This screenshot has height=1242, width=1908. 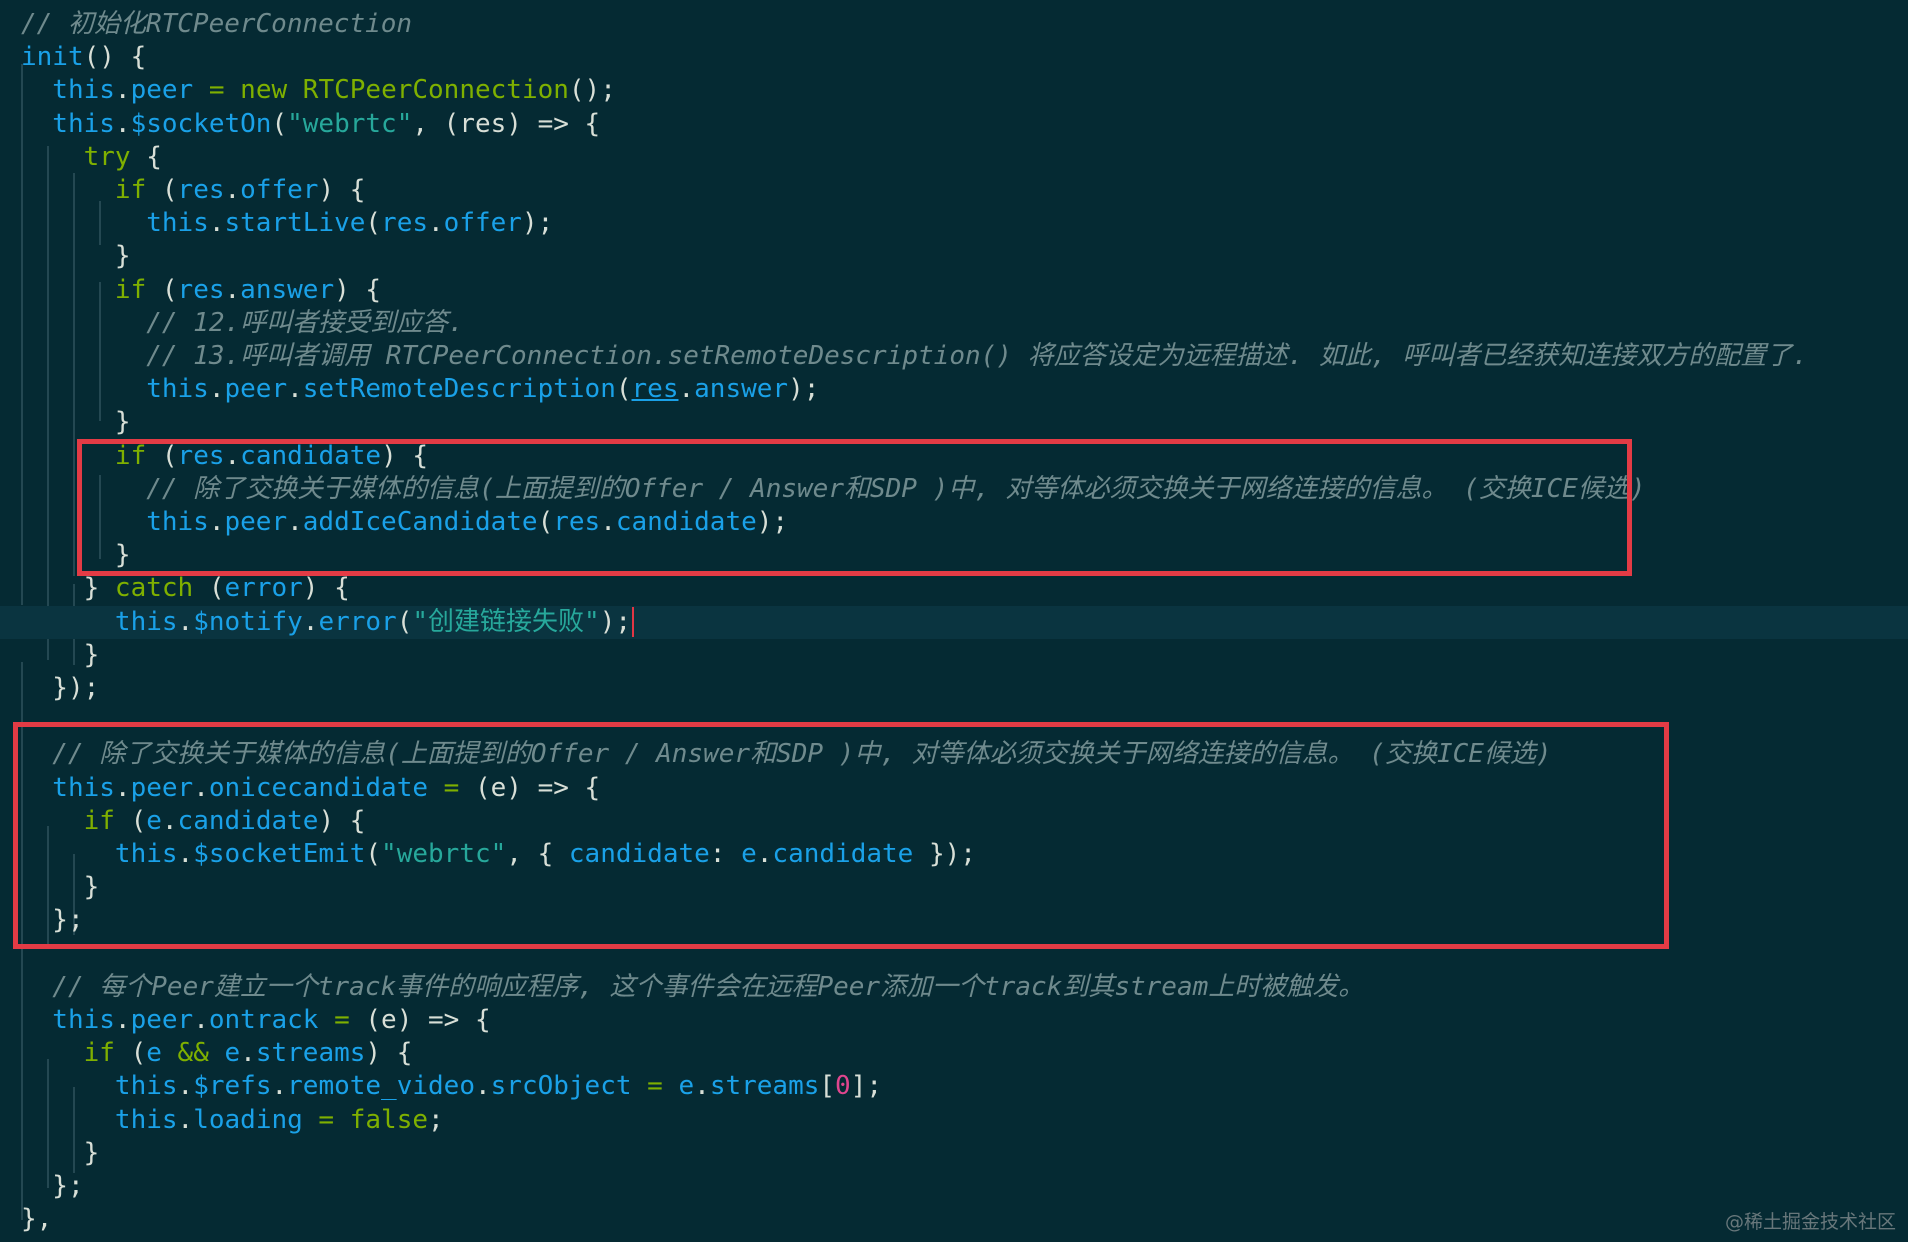 I want to click on code-line: } catch (error) {, so click(x=954, y=588).